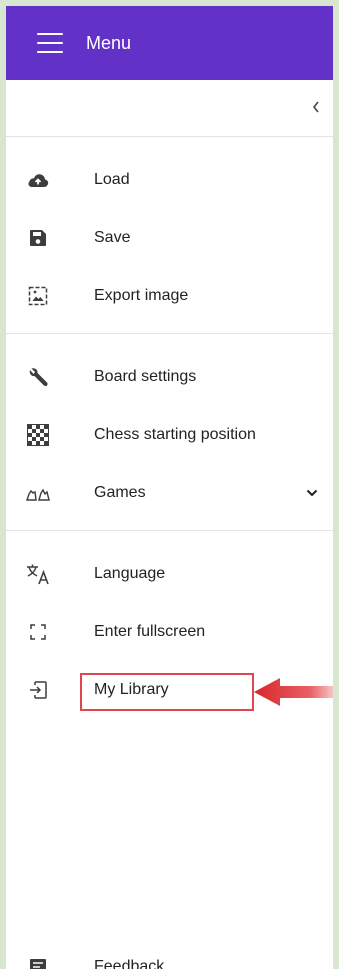 Image resolution: width=339 pixels, height=969 pixels. I want to click on chess-pieces-icon, so click(38, 493).